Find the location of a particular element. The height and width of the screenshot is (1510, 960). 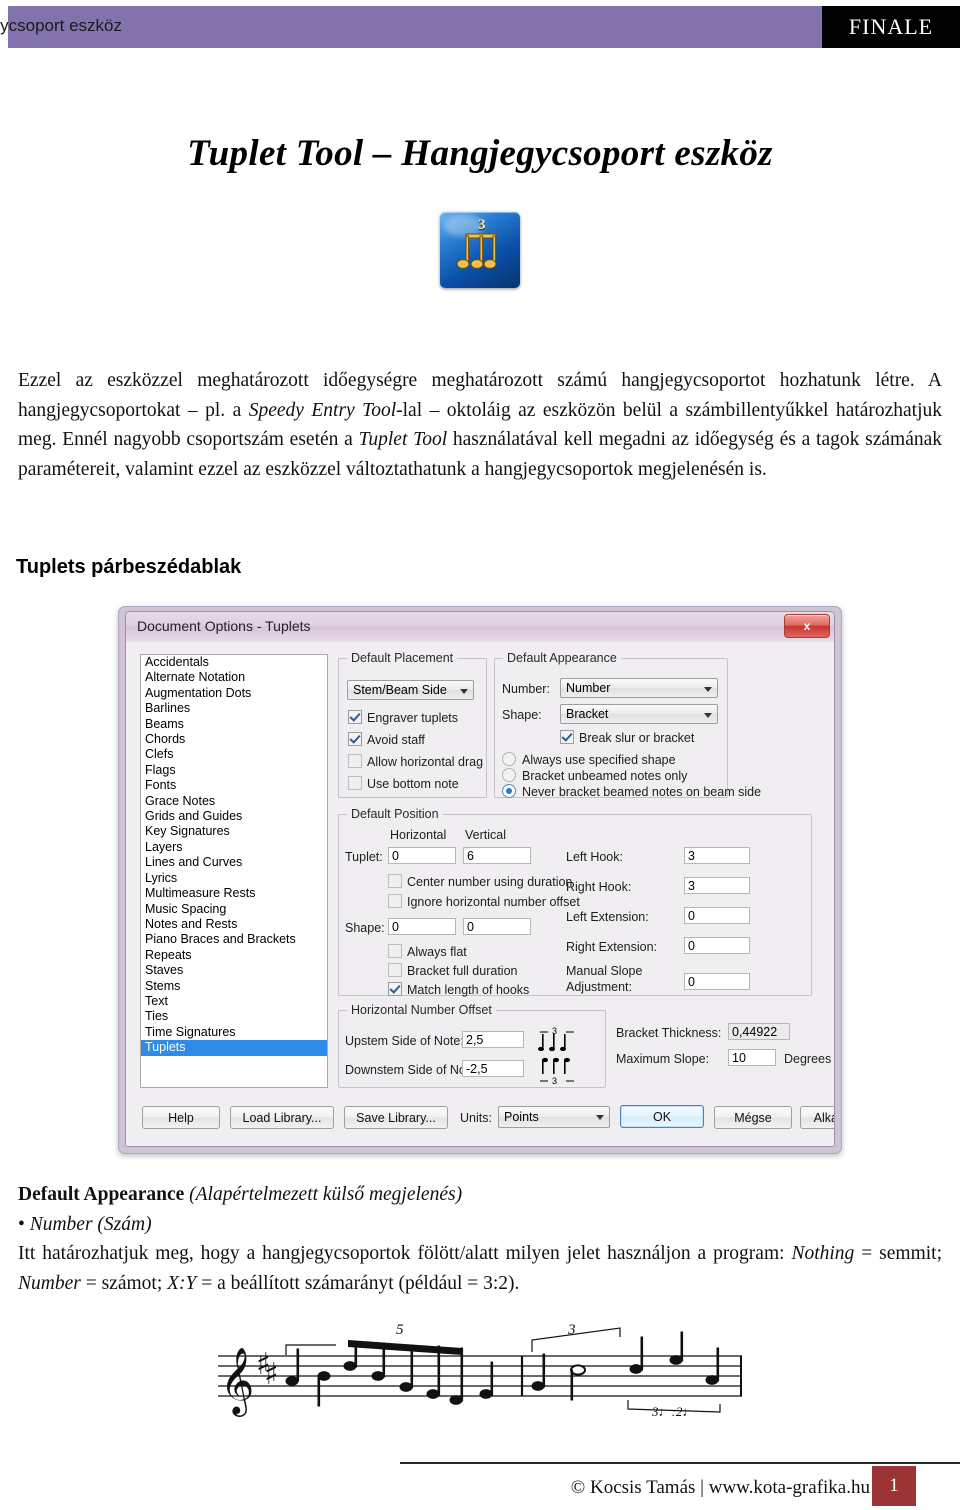

maximum-slope-field: 10 is located at coordinates (752, 1057).